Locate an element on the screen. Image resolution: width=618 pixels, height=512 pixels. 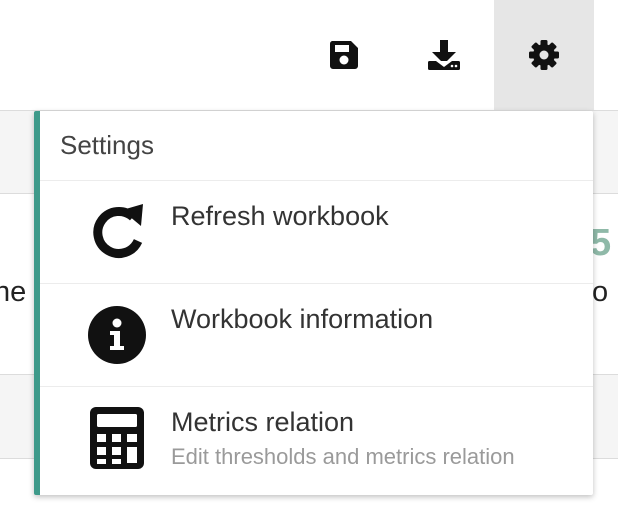
menu-item-label: Refresh workbook is located at coordinates (280, 216).